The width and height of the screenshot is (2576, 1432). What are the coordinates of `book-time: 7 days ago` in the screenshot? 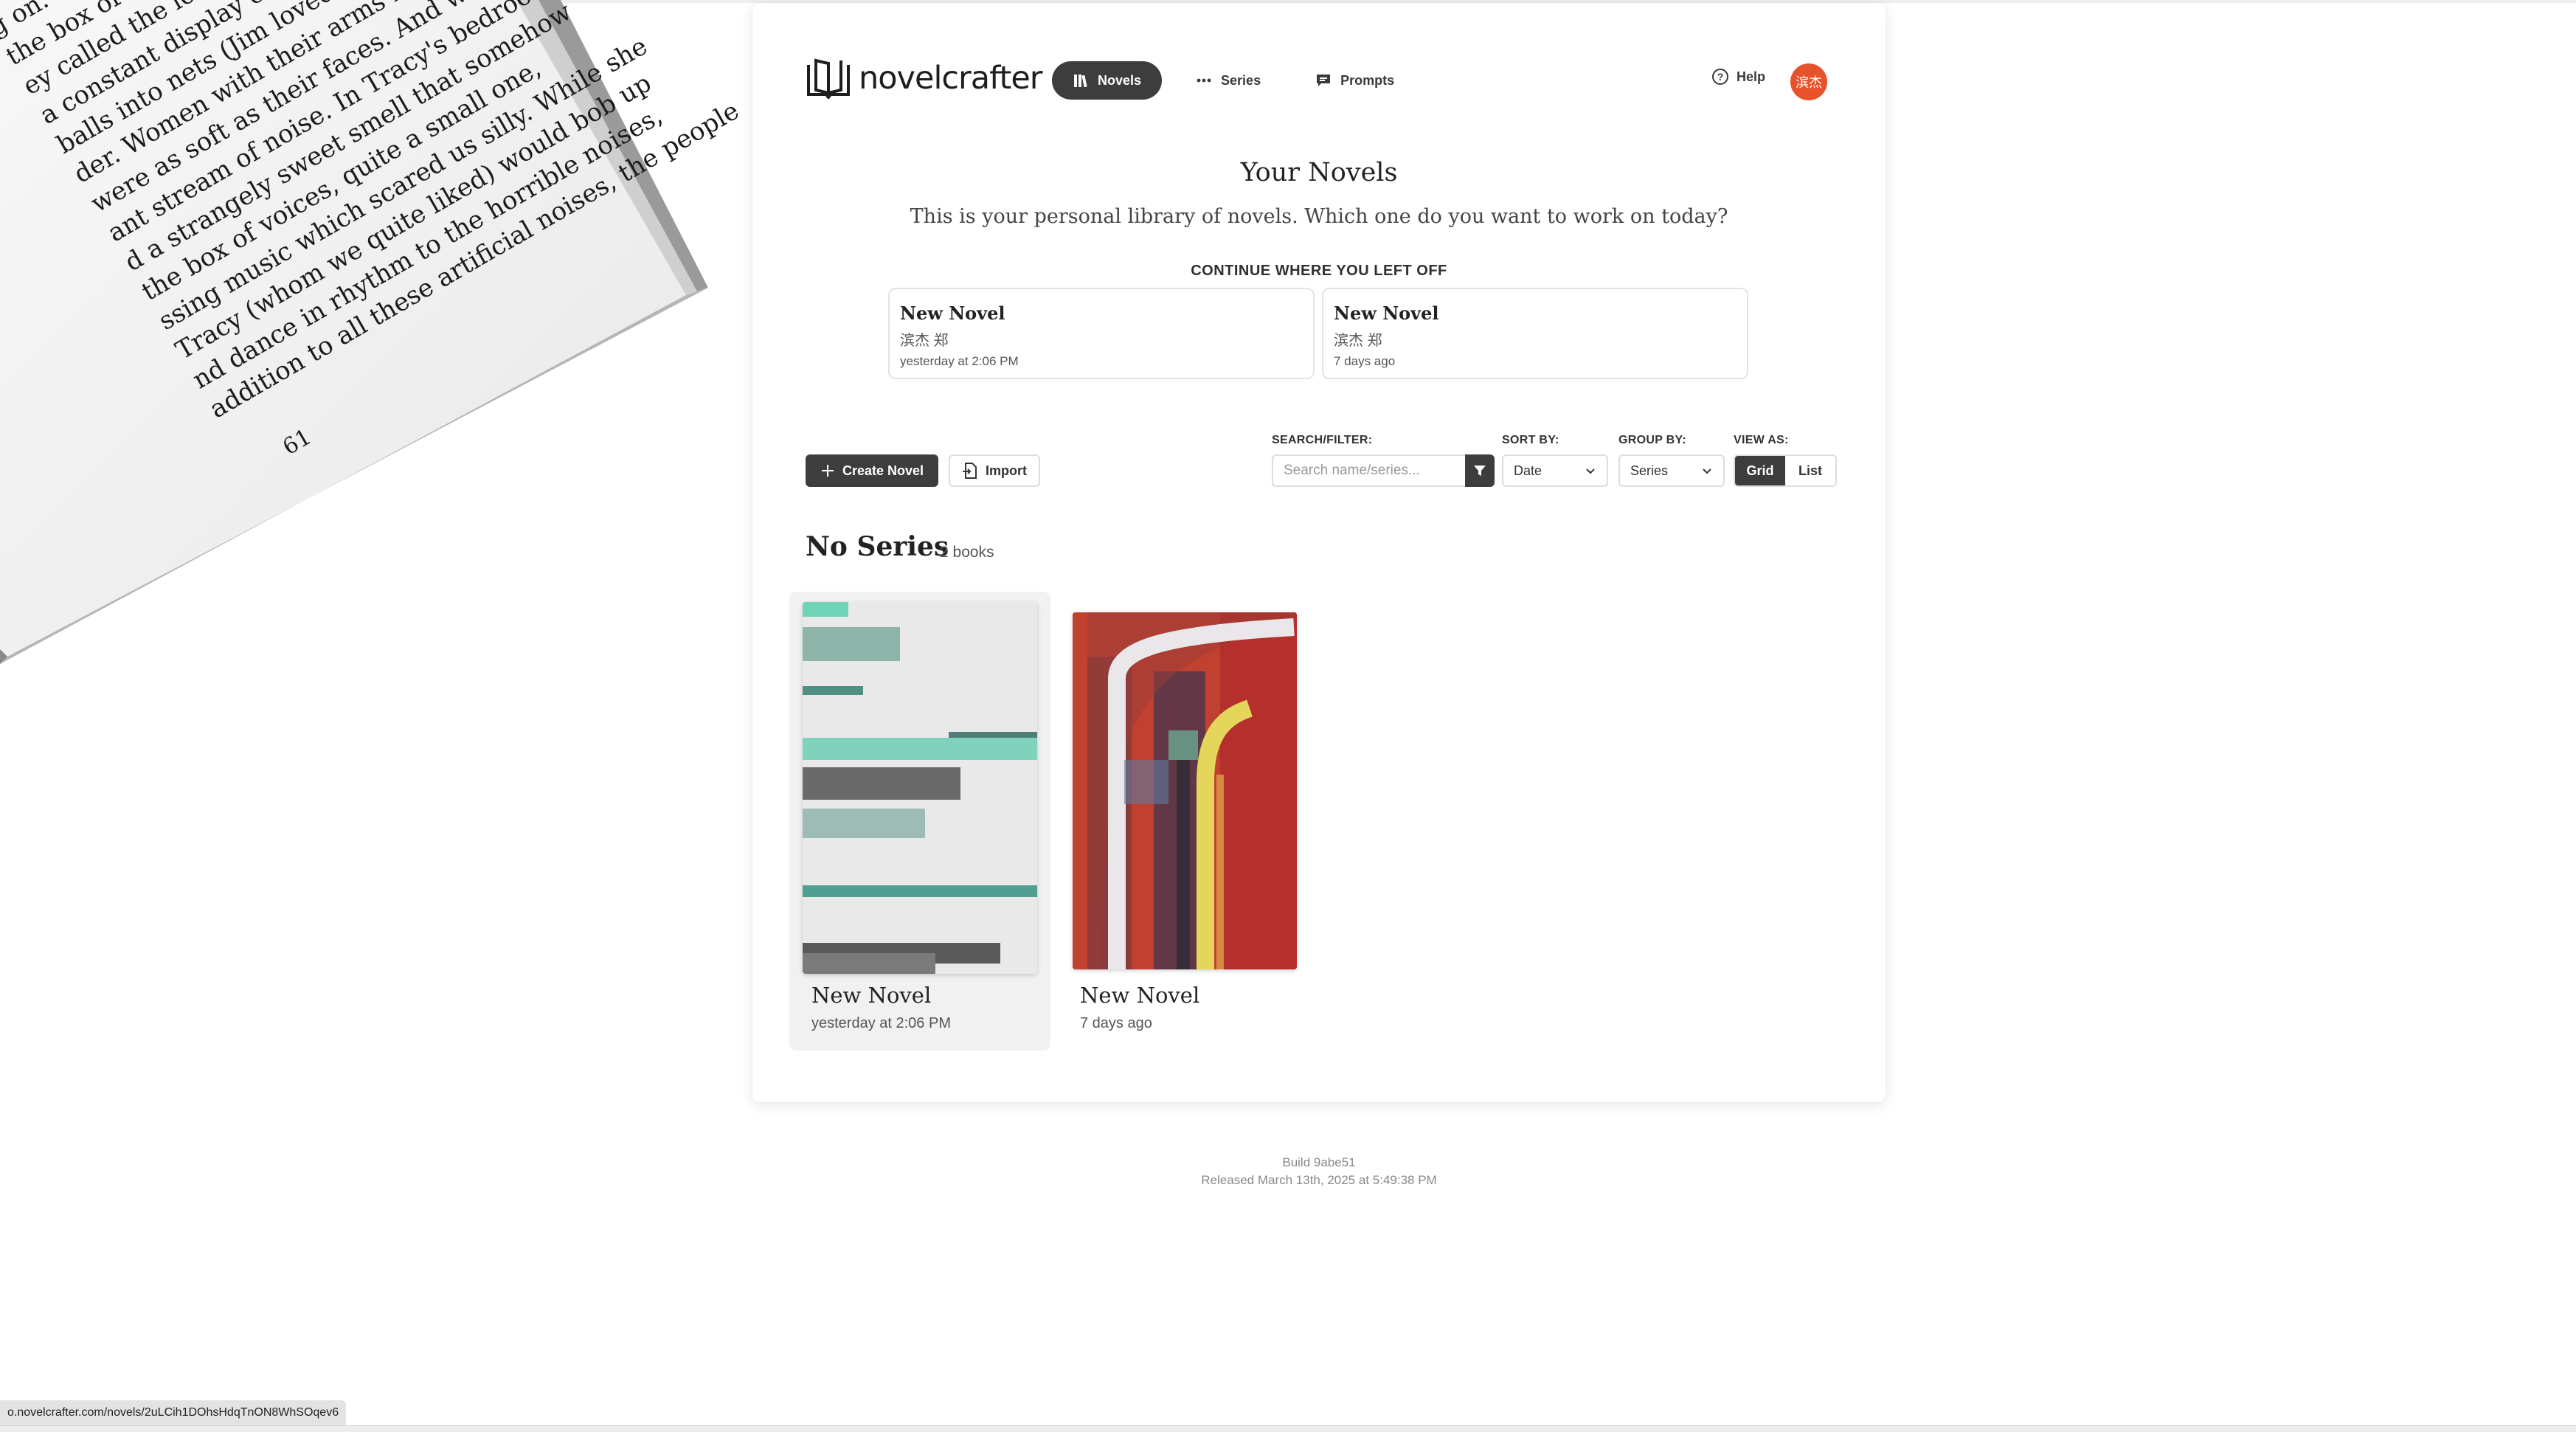 It's located at (1116, 1023).